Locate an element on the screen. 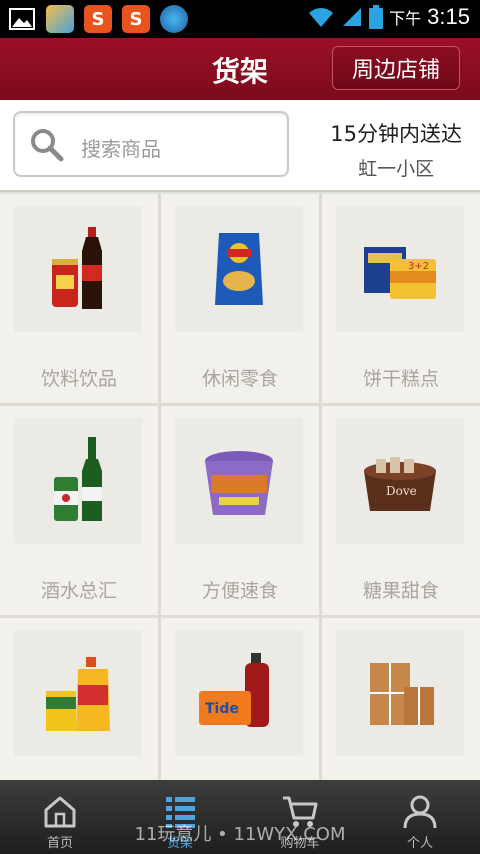 This screenshot has width=480, height=854. category-biscuits: 3+2 饼干糕点 is located at coordinates (401, 298).